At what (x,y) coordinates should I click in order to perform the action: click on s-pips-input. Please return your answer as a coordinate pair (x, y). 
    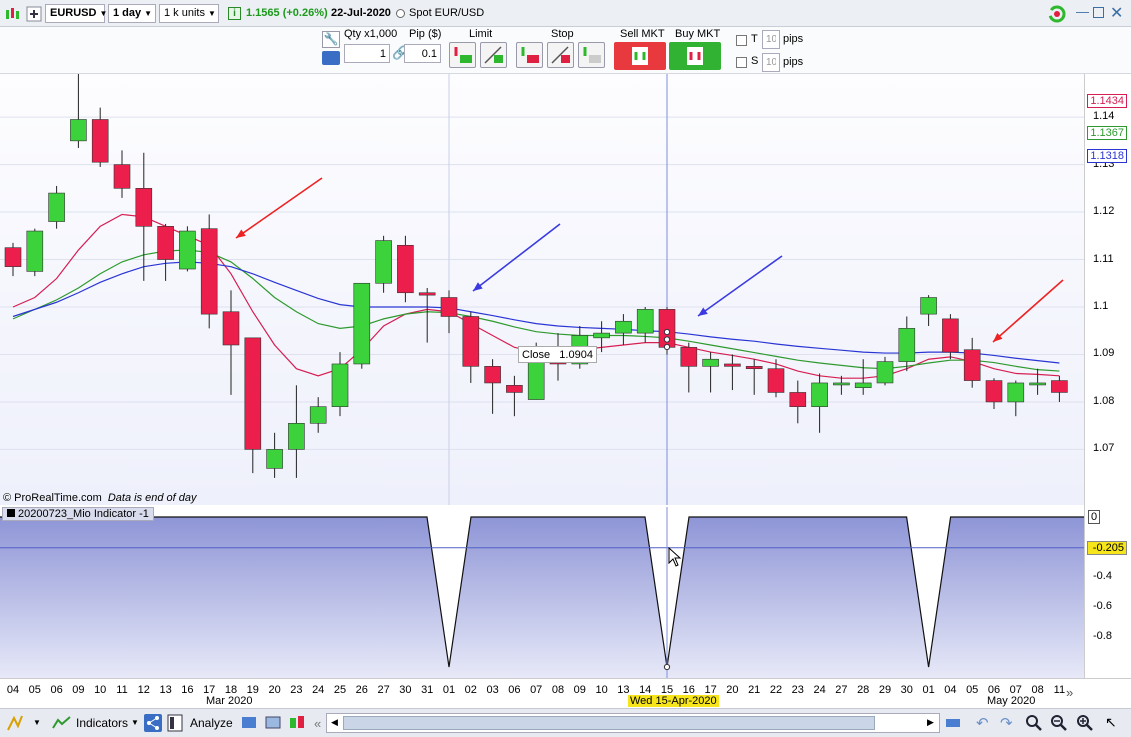
    Looking at the image, I should click on (771, 62).